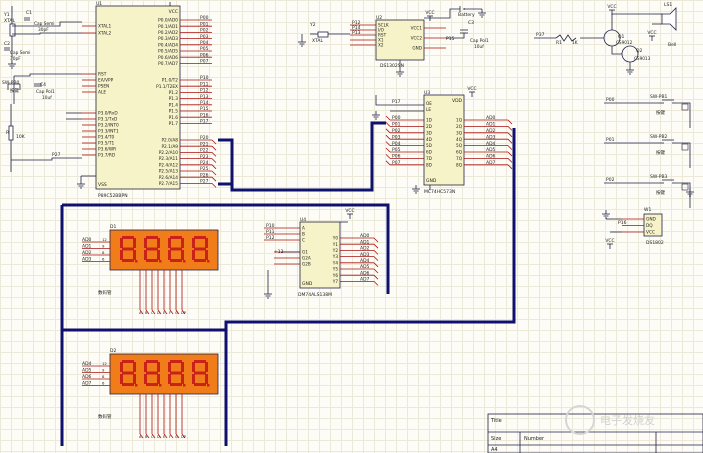  I want to click on net-label: P02, so click(204, 31).